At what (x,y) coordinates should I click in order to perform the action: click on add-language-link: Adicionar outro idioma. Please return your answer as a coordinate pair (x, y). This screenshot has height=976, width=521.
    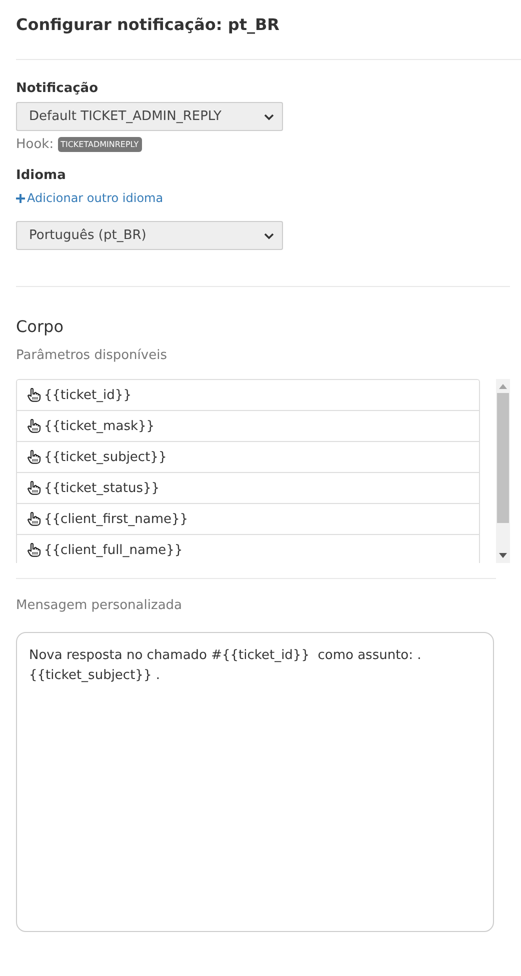
    Looking at the image, I should click on (90, 198).